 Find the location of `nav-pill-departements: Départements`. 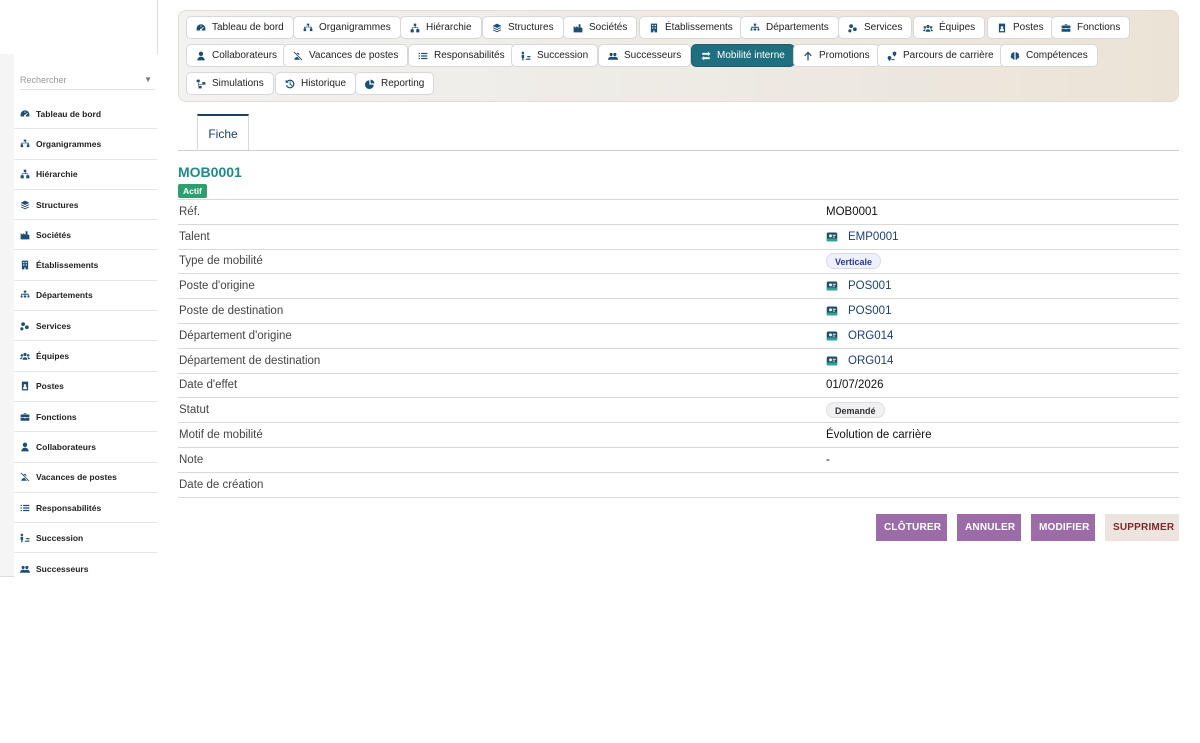

nav-pill-departements: Départements is located at coordinates (789, 27).